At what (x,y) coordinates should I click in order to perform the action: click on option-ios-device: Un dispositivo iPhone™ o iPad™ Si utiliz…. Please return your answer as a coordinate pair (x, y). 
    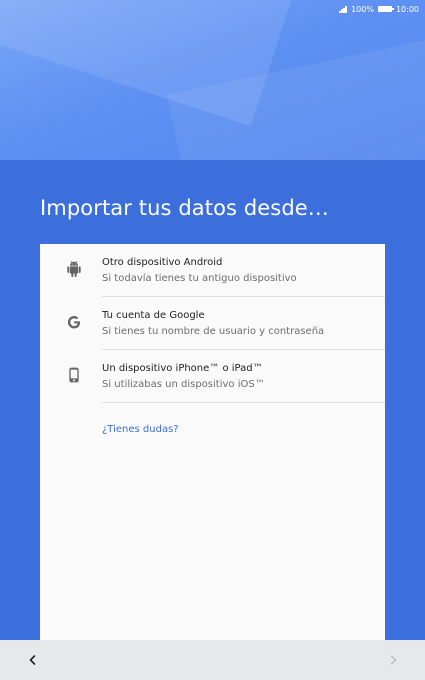
    Looking at the image, I should click on (212, 376).